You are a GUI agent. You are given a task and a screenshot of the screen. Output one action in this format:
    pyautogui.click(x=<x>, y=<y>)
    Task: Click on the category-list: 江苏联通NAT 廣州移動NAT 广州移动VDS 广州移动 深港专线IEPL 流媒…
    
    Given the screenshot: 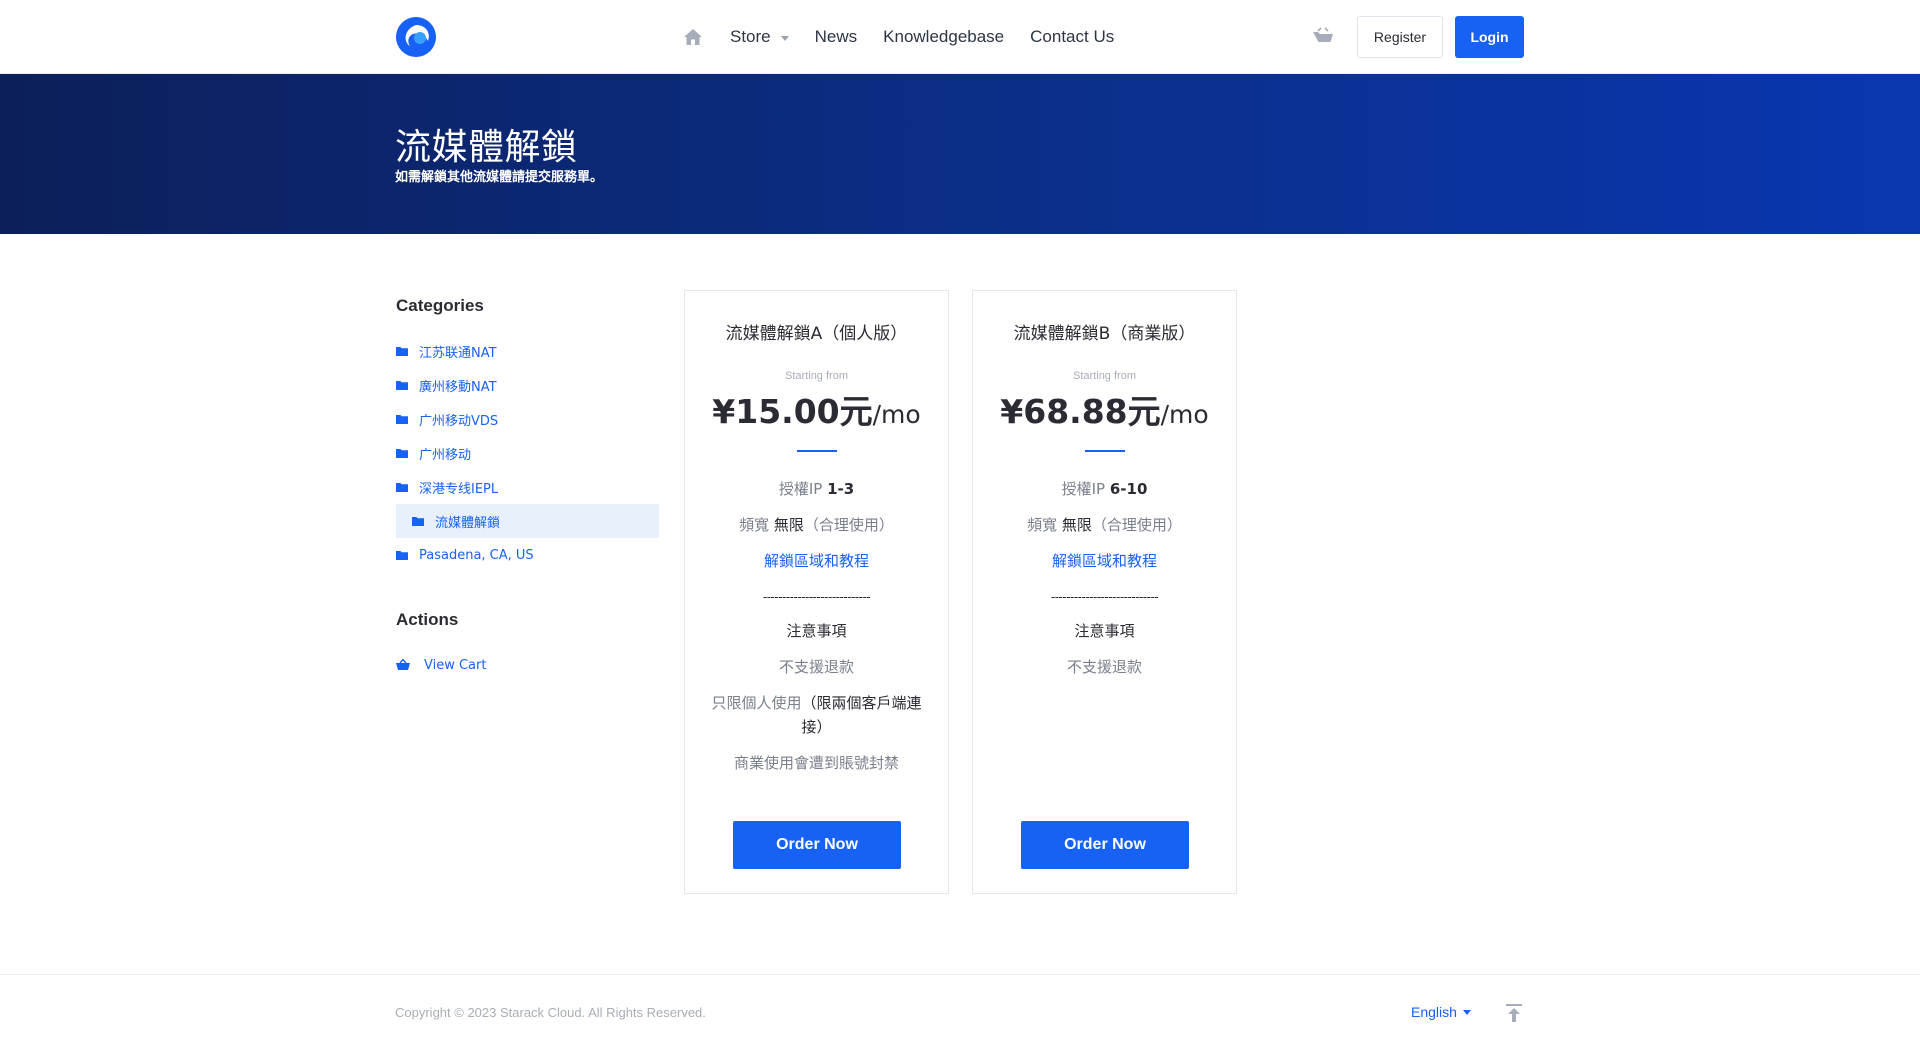 What is the action you would take?
    pyautogui.click(x=527, y=453)
    